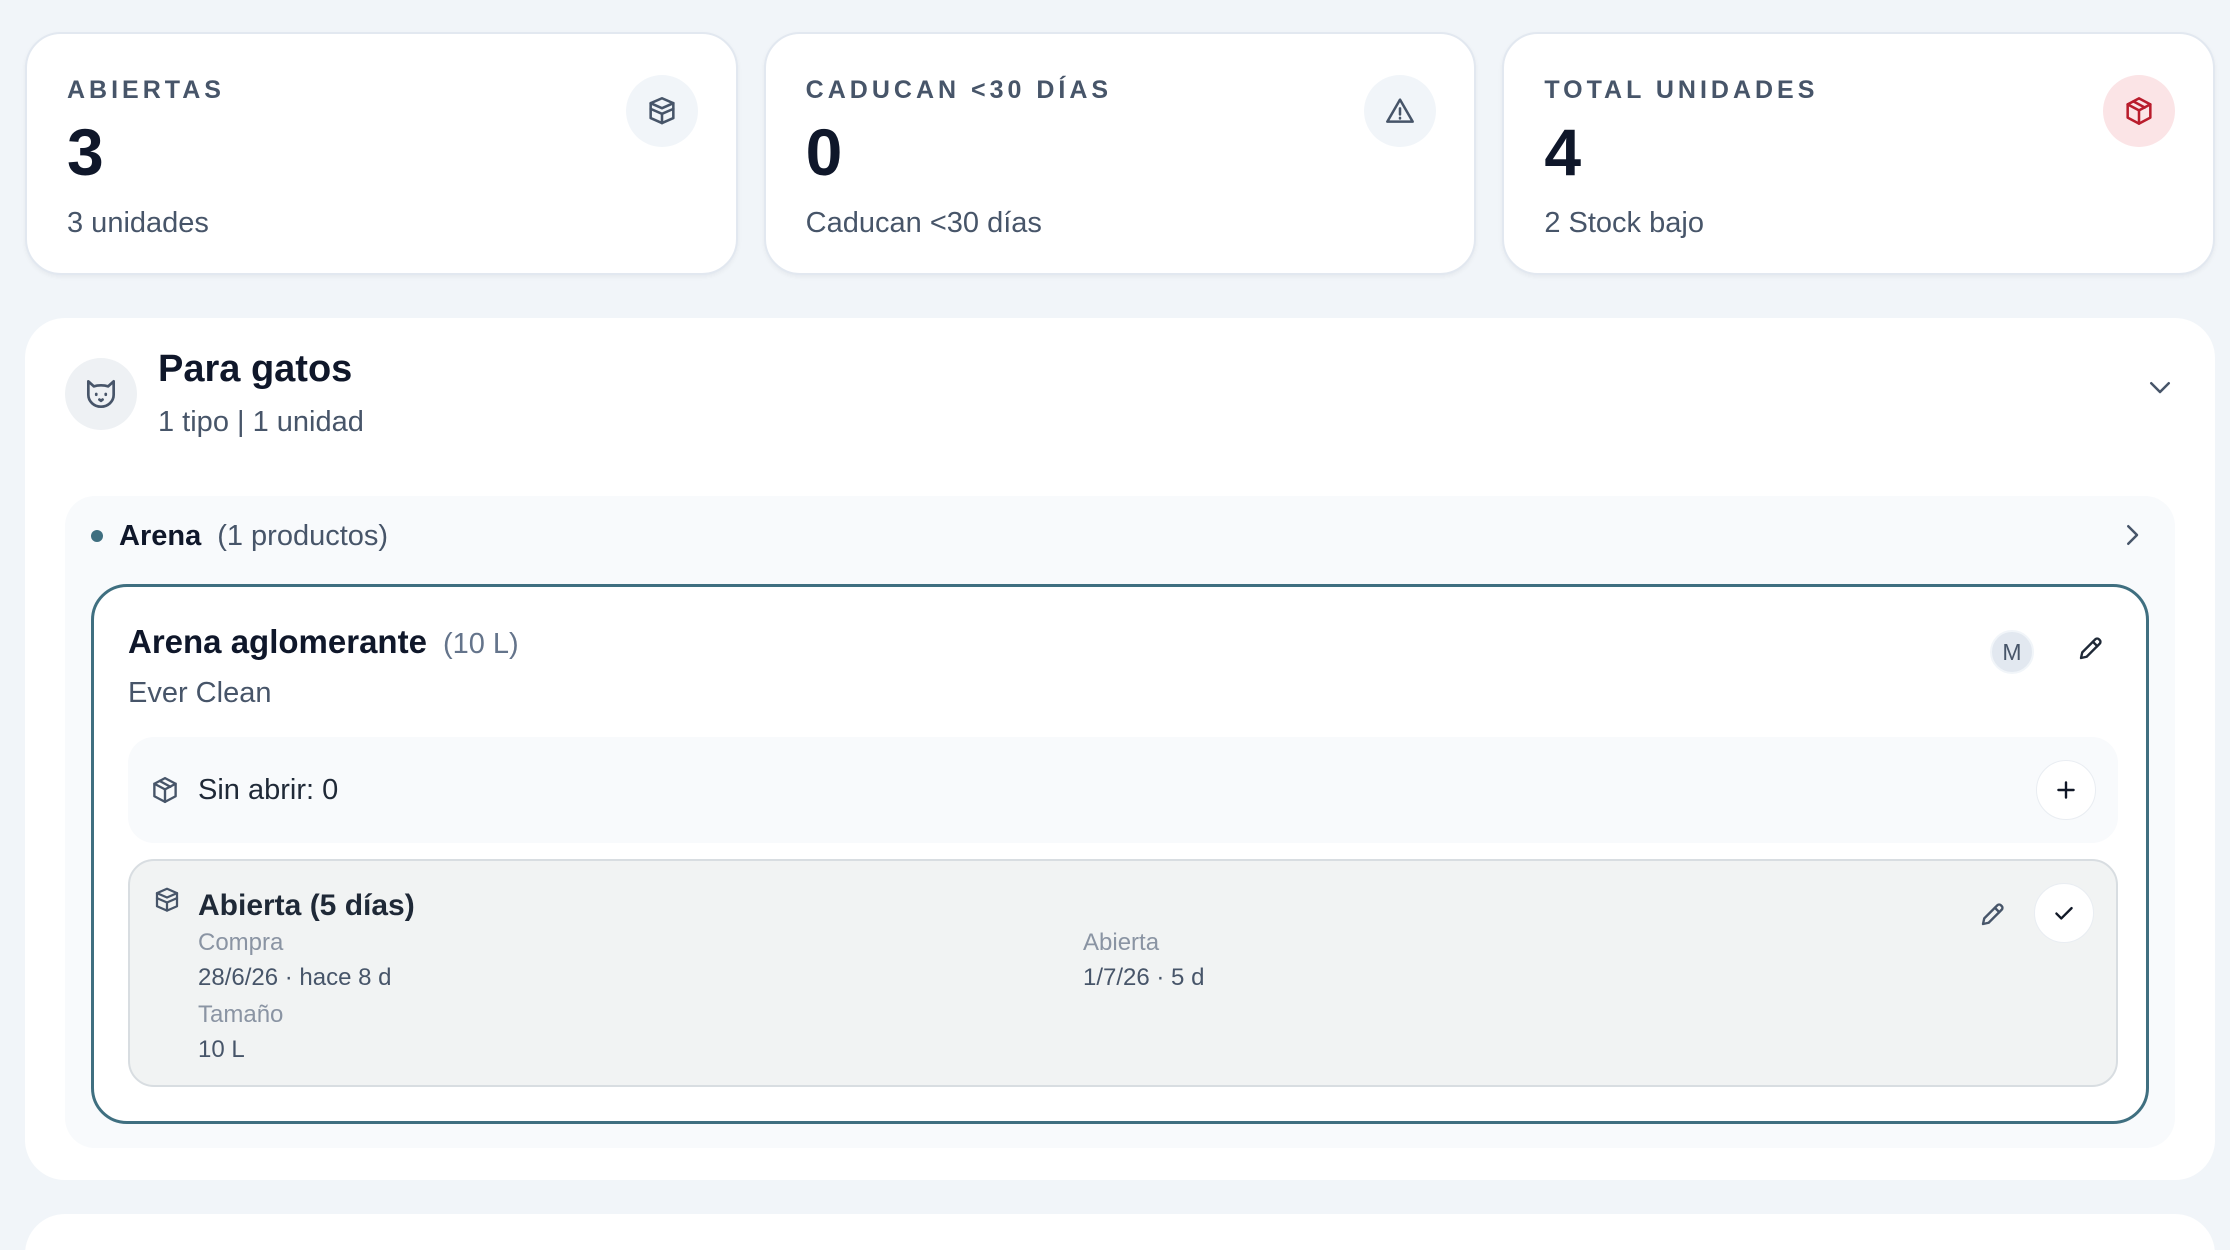  Describe the element at coordinates (2160, 387) in the screenshot. I see `chevron-down-icon` at that location.